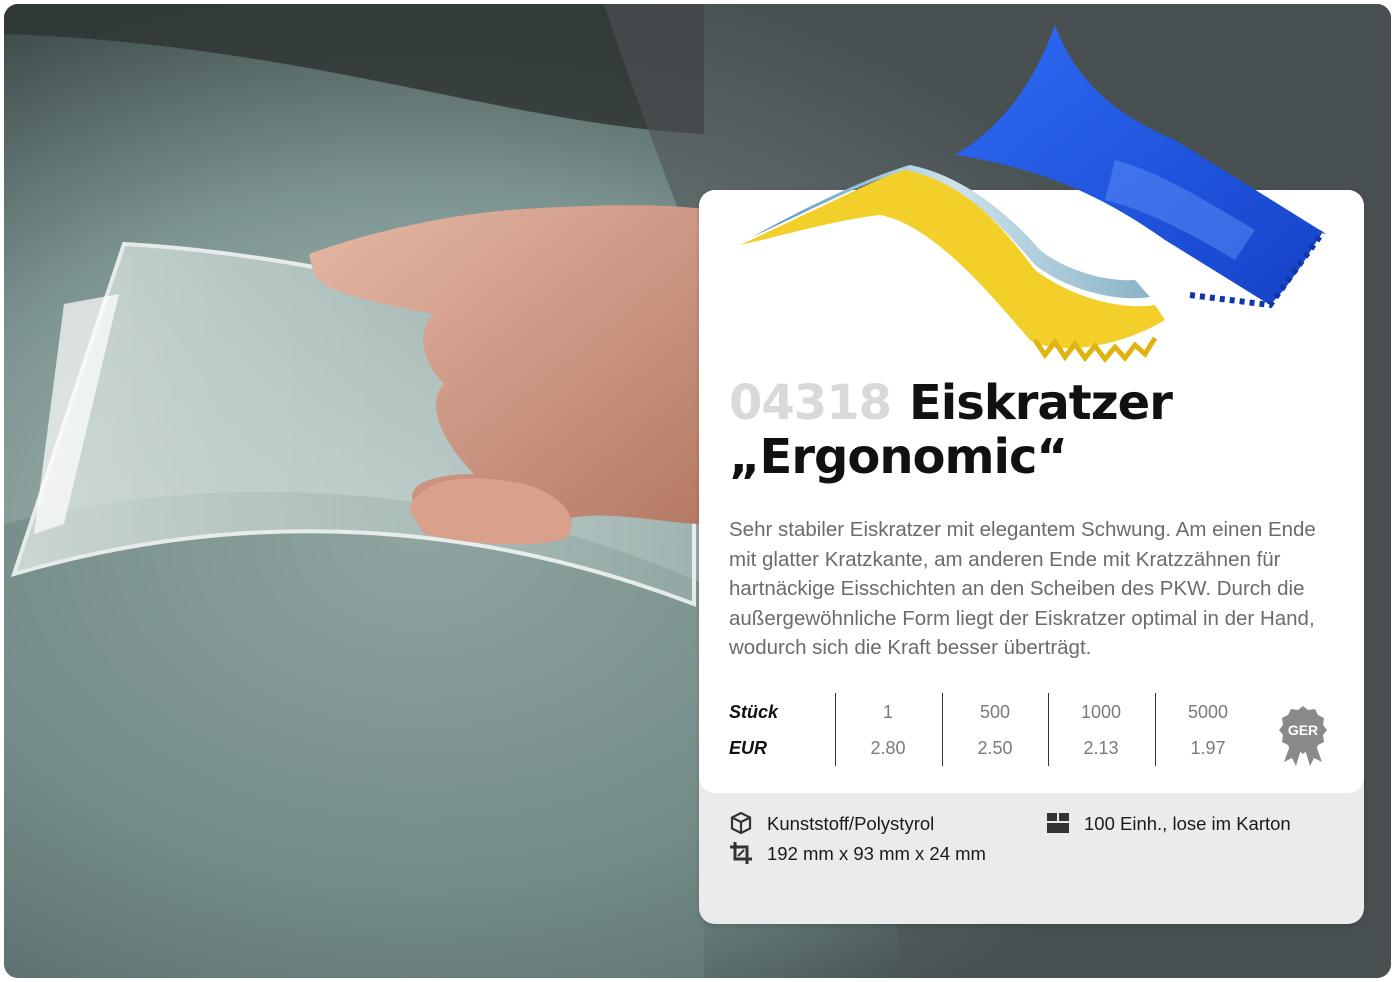 The image size is (1397, 982). What do you see at coordinates (898, 457) in the screenshot?
I see `product-title-line2: „Ergonomic“` at bounding box center [898, 457].